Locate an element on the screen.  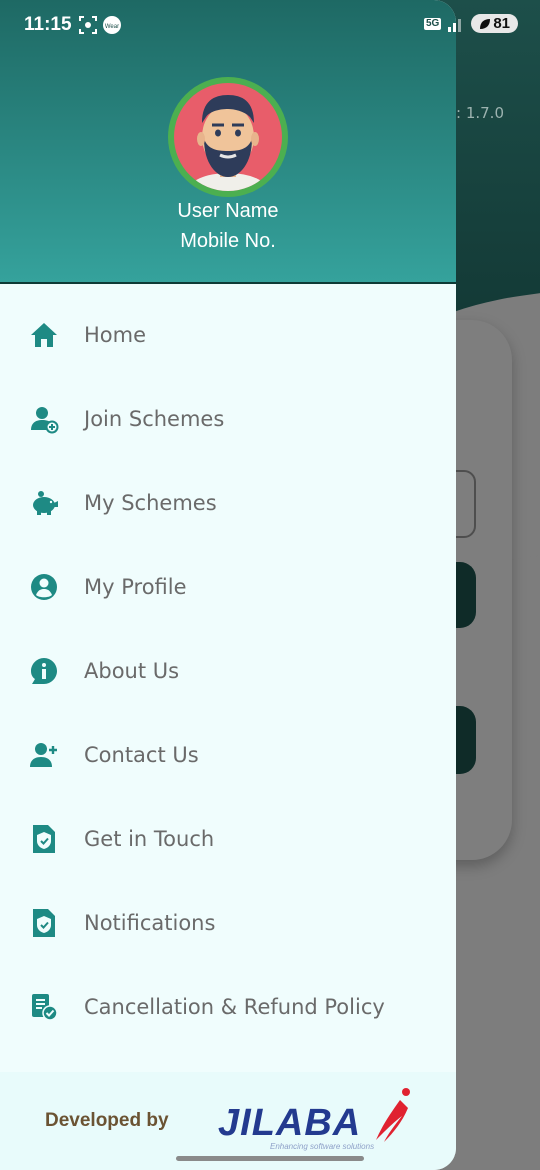
jilaba-logo: JILABA Enhancing software solutions is located at coordinates (316, 1121).